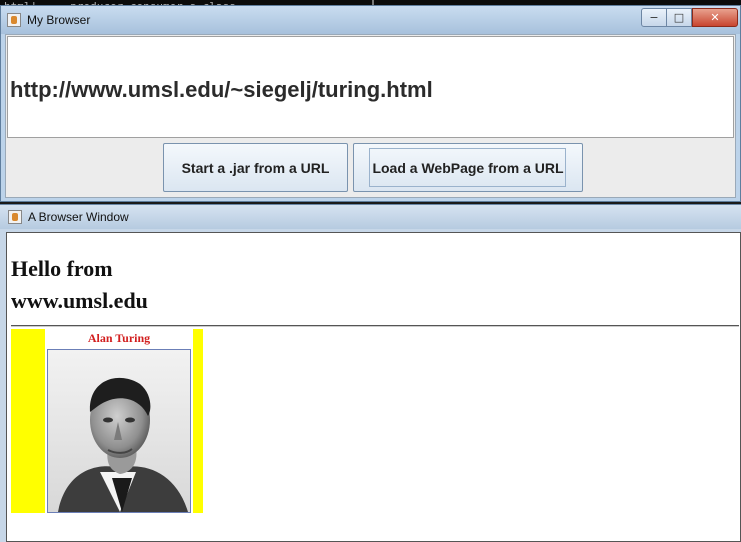 This screenshot has width=741, height=542. I want to click on window-title: A Browser Window, so click(78, 217).